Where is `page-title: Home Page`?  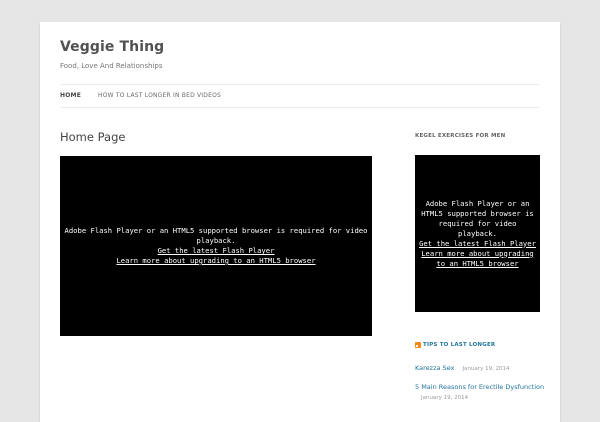
page-title: Home Page is located at coordinates (93, 137).